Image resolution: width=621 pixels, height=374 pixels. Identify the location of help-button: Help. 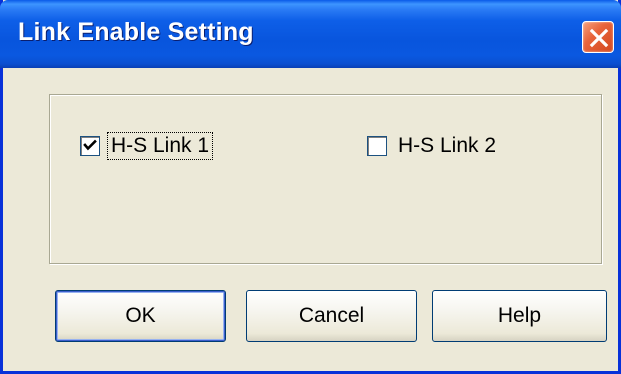
(519, 316).